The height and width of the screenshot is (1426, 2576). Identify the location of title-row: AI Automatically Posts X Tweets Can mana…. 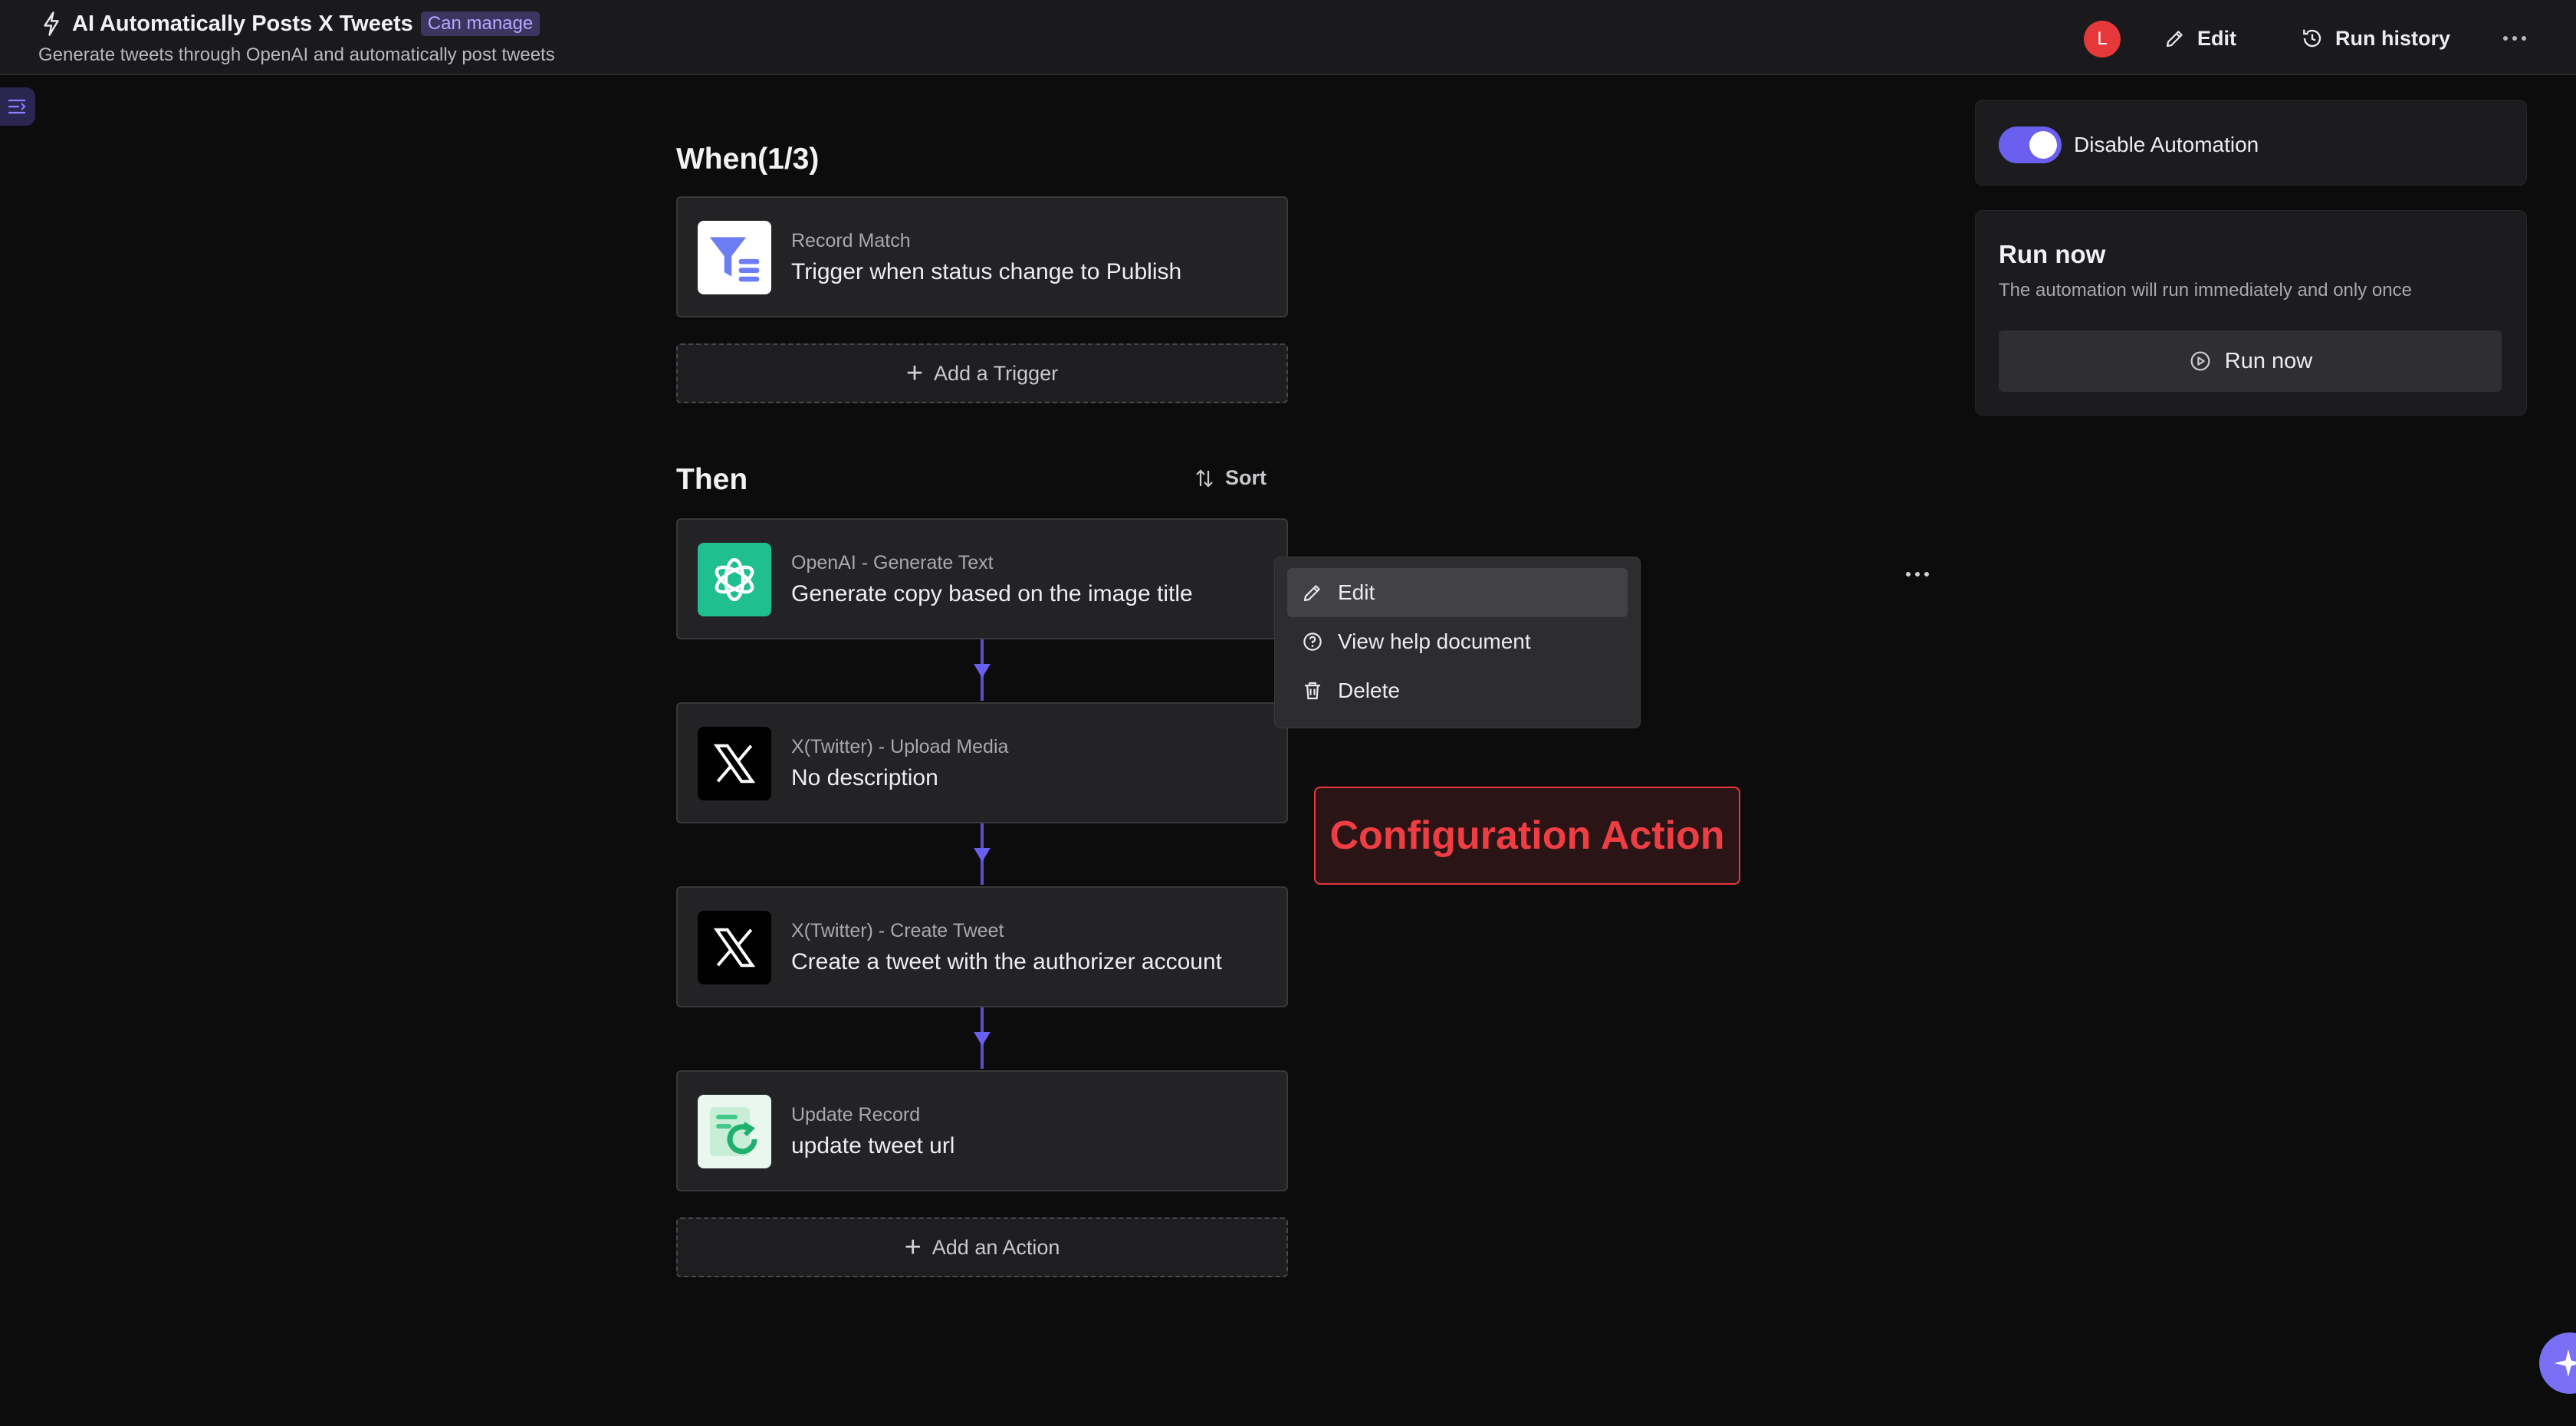
(290, 24).